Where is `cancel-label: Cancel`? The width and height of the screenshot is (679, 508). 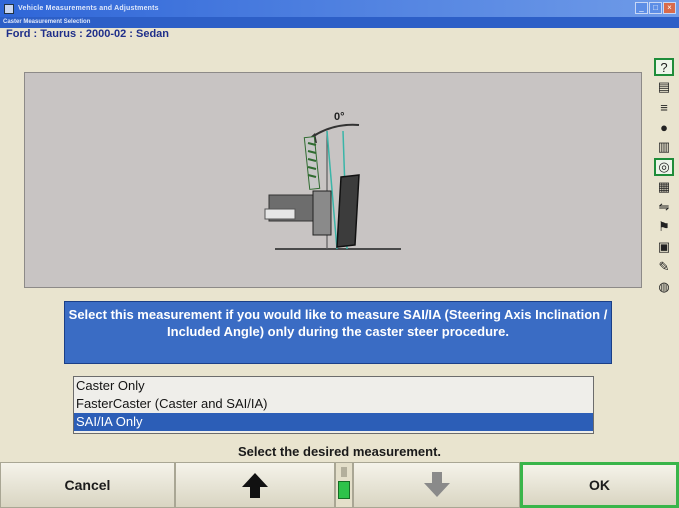 cancel-label: Cancel is located at coordinates (87, 485).